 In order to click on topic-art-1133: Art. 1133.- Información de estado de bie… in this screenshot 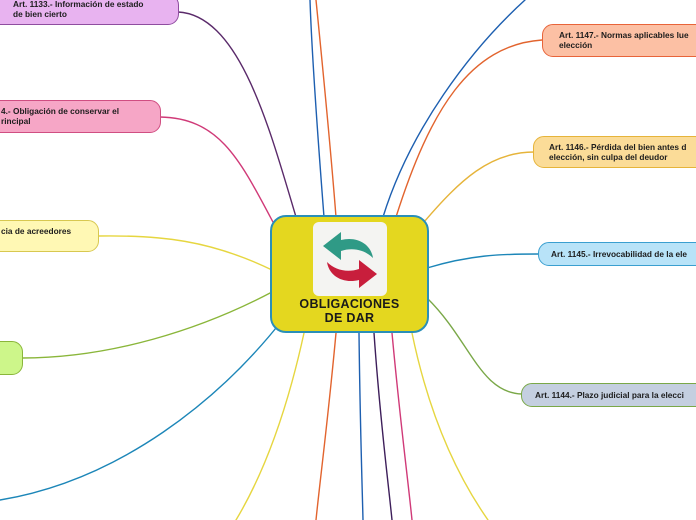, I will do `click(89, 12)`.